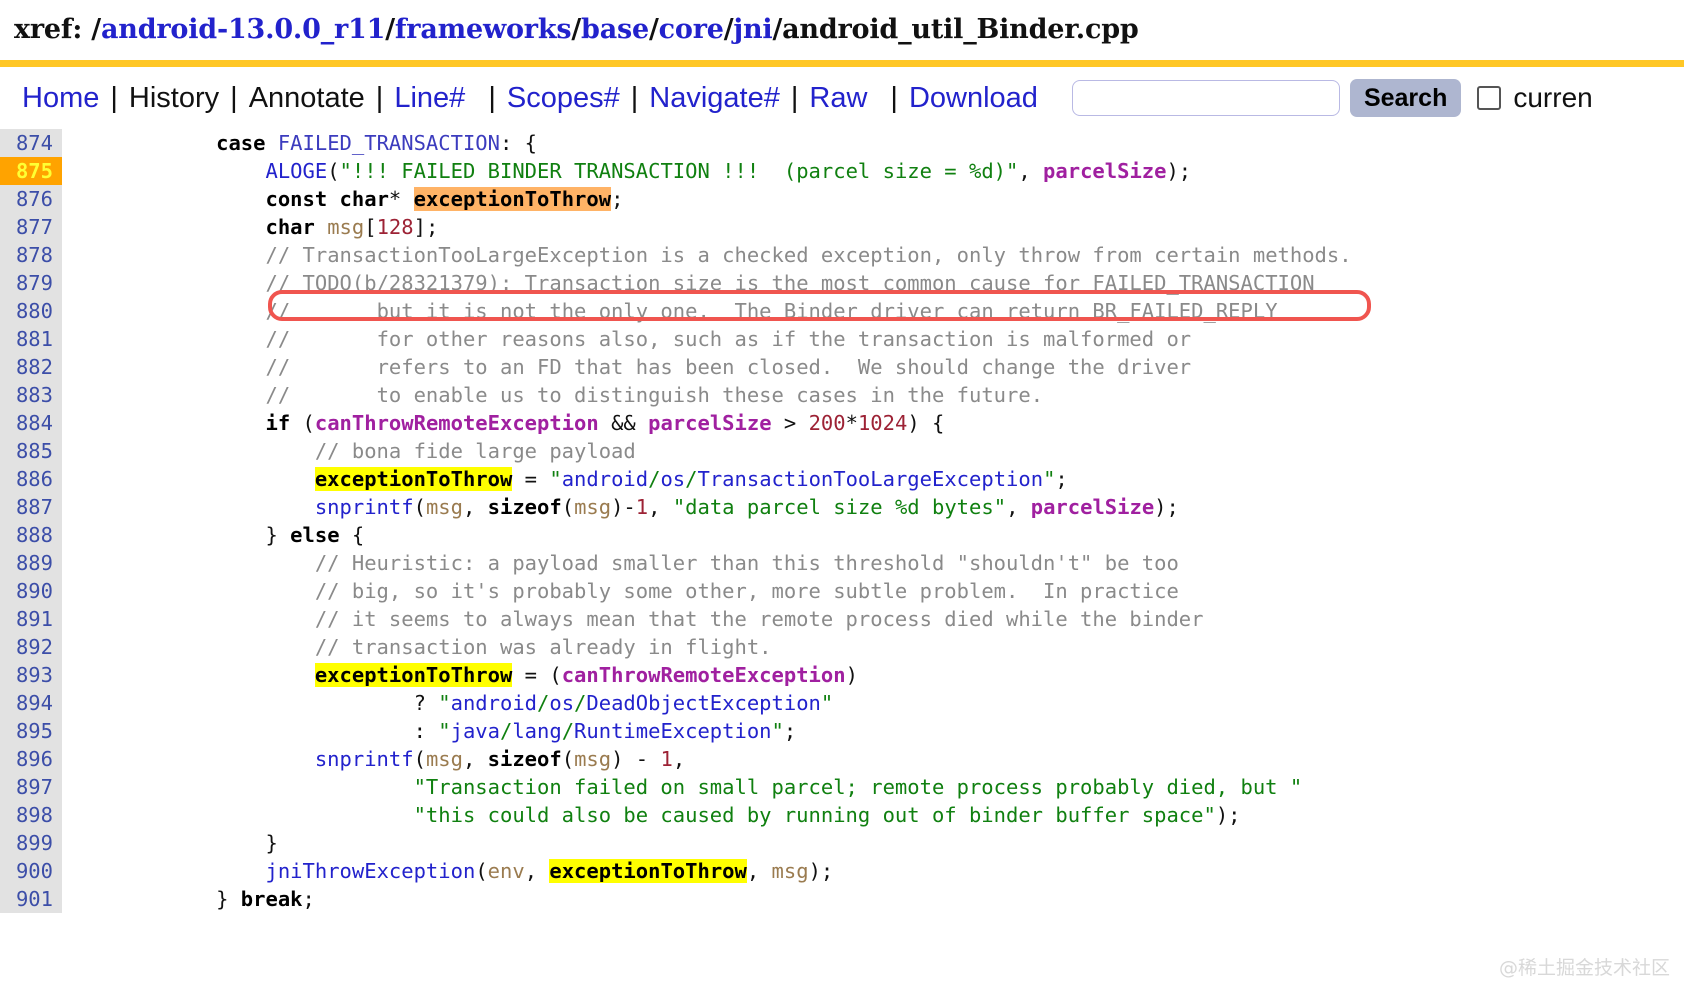  Describe the element at coordinates (838, 98) in the screenshot. I see `nav-raw-link: Raw` at that location.